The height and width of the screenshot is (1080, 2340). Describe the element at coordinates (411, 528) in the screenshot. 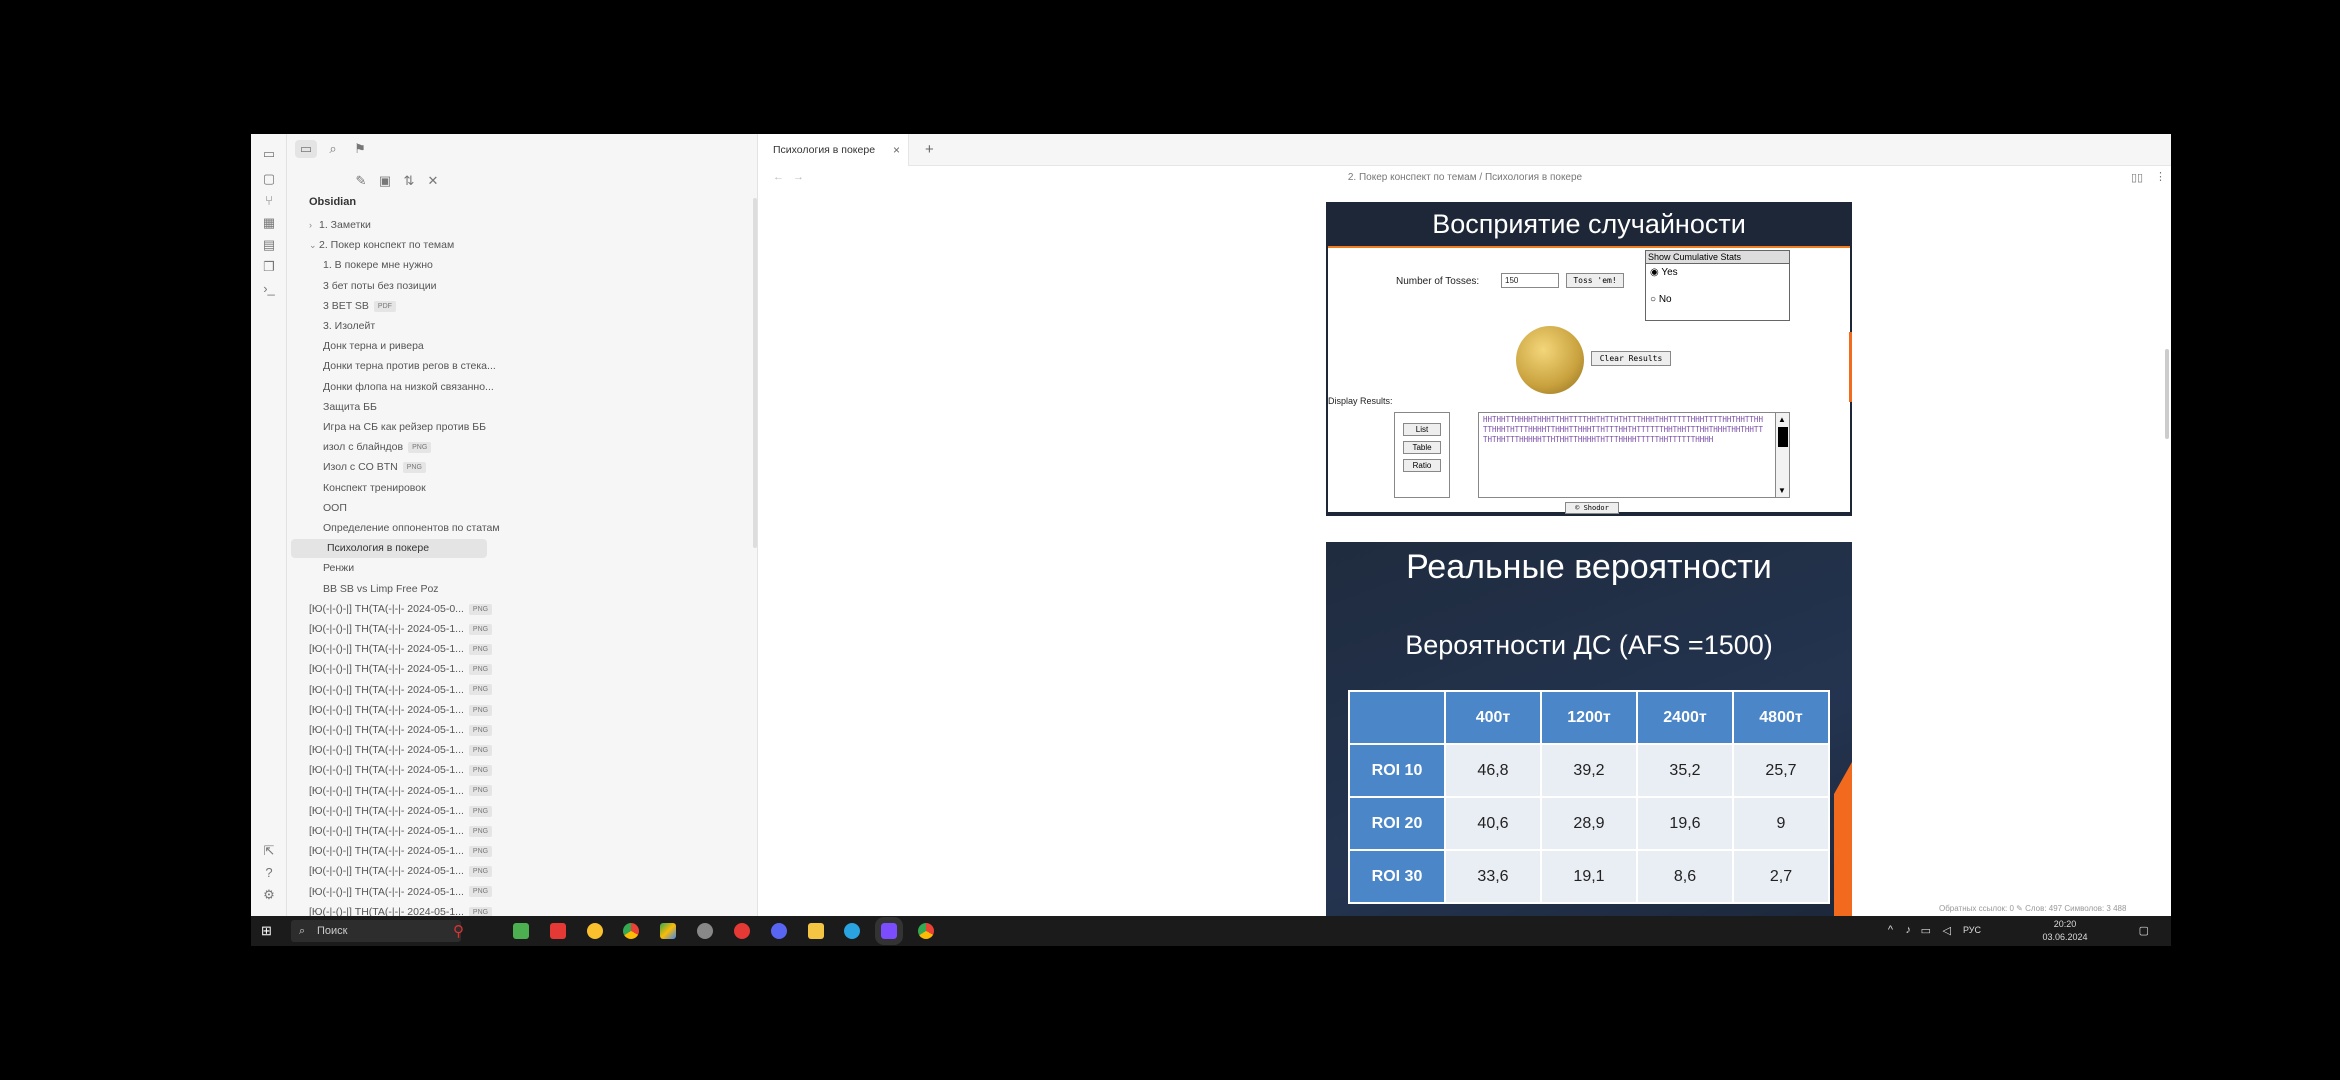

I see `tree-item: Определение оппонентов по статам` at that location.